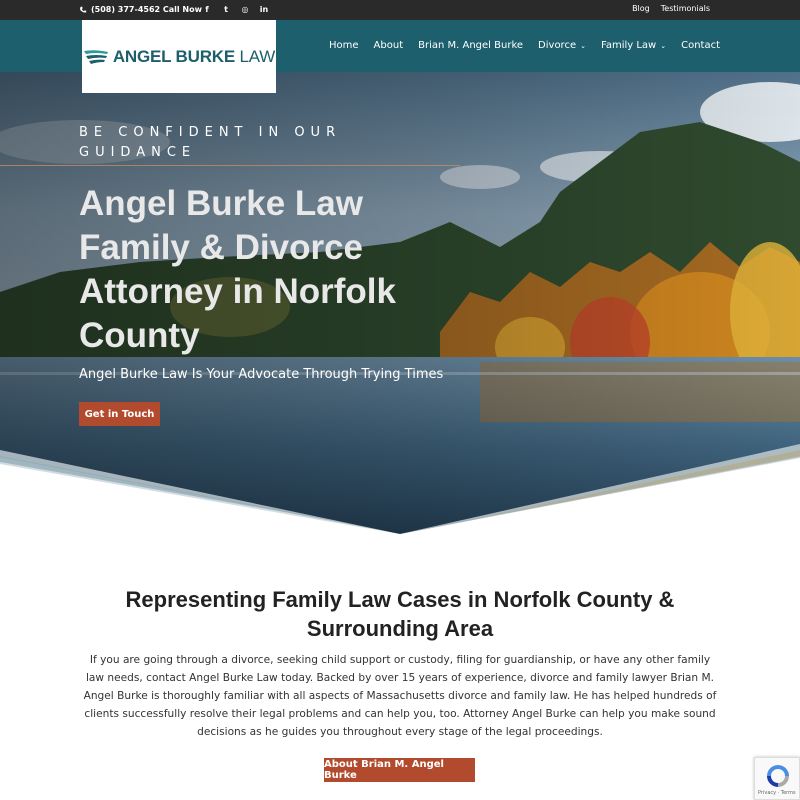 This screenshot has width=800, height=800. Describe the element at coordinates (399, 770) in the screenshot. I see `about-brian-button: About Brian M. Angel Burke` at that location.